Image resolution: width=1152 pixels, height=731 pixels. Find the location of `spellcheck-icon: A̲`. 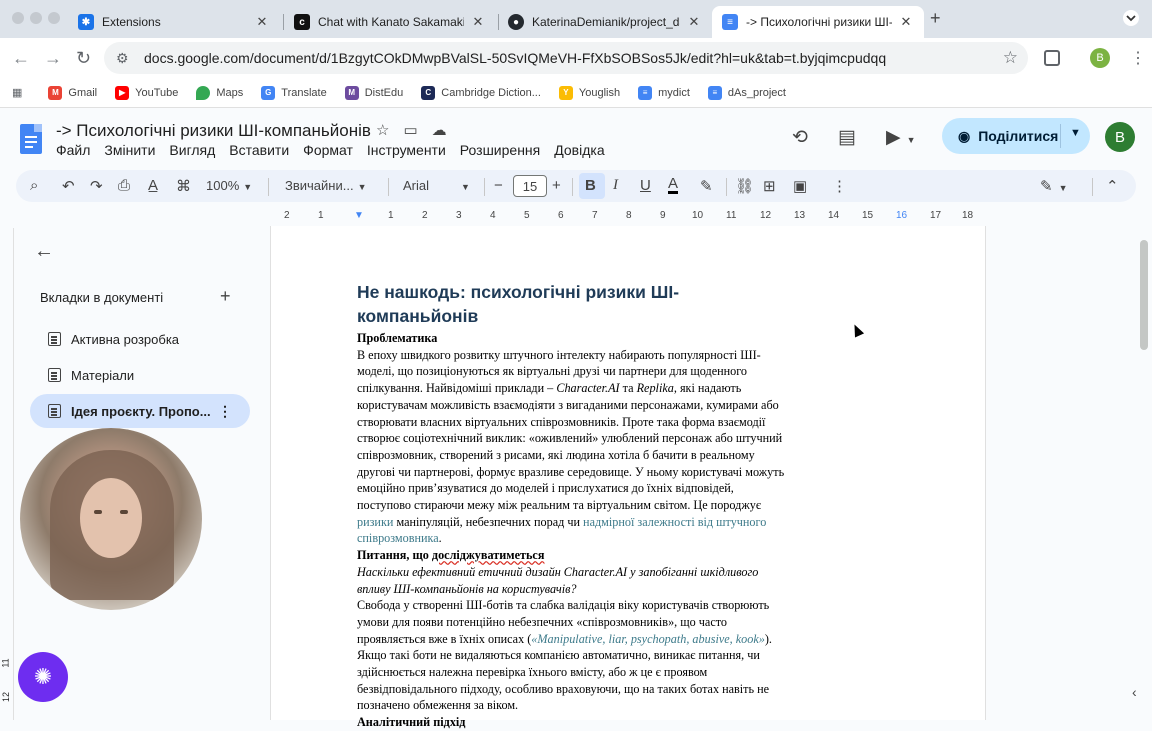

spellcheck-icon: A̲ is located at coordinates (153, 185).